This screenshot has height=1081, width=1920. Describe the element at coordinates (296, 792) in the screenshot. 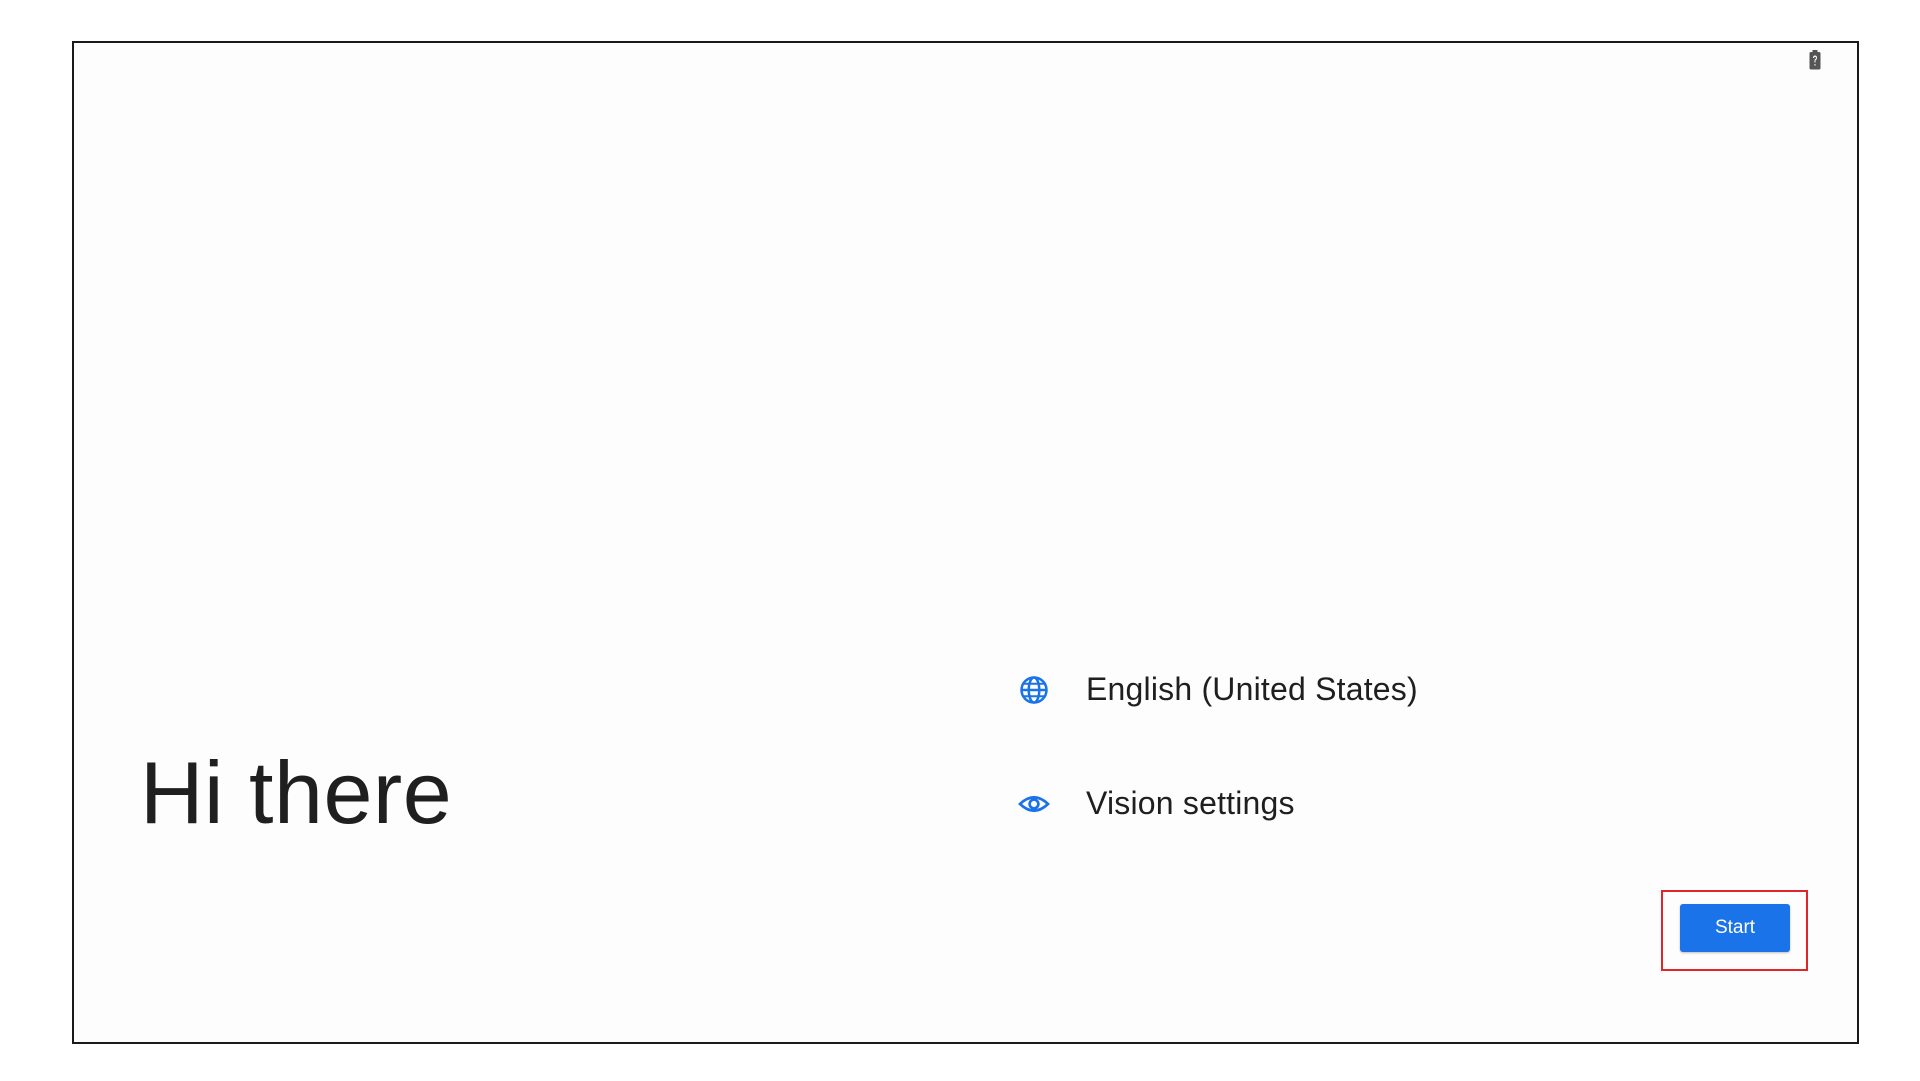

I see `page-title: Hi there` at that location.